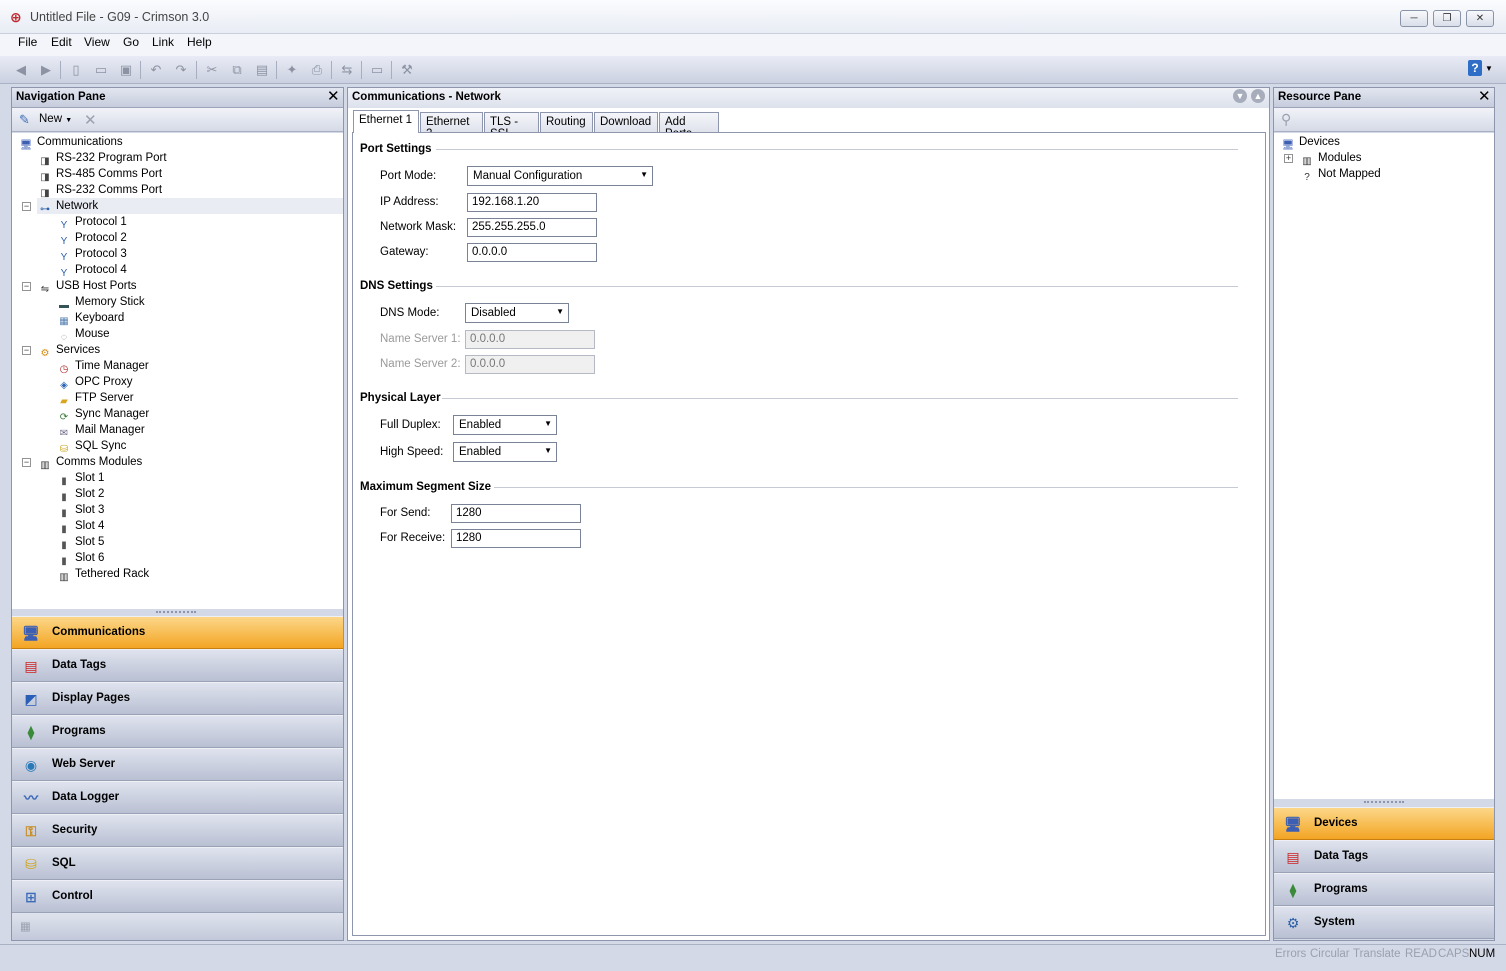 The image size is (1506, 971). What do you see at coordinates (91, 270) in the screenshot?
I see `tree-item: Y Protocol 4` at bounding box center [91, 270].